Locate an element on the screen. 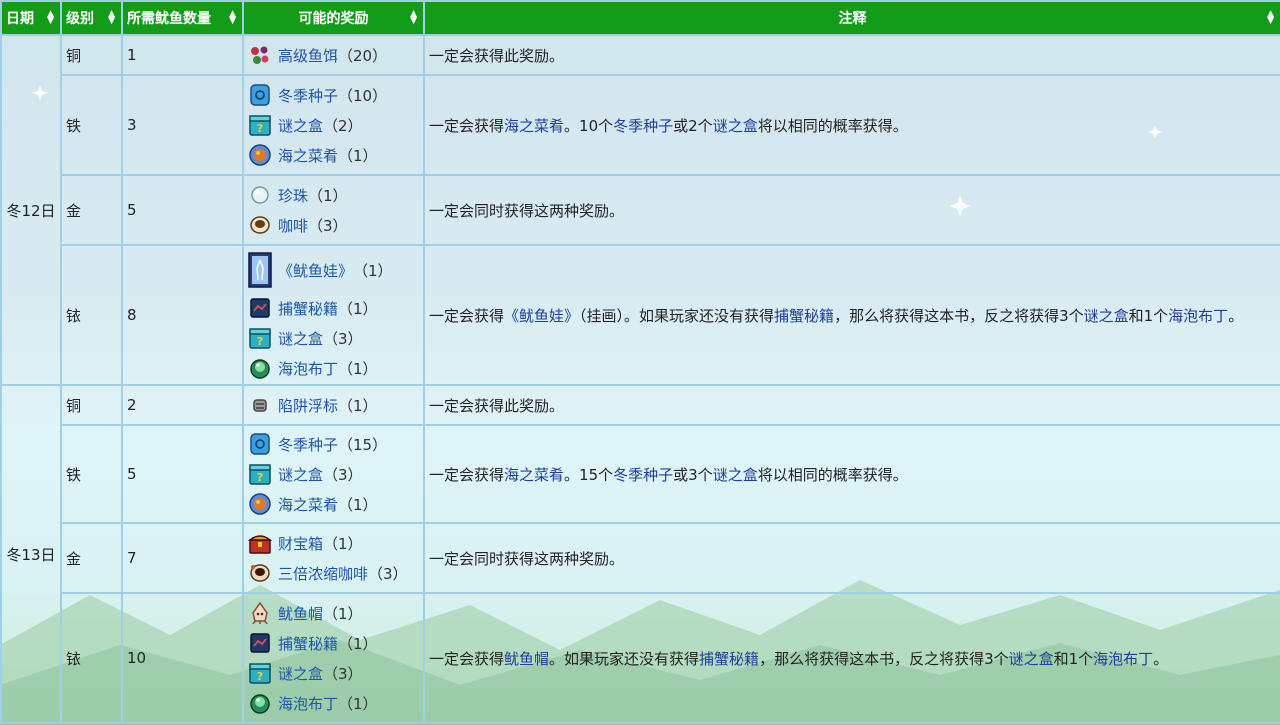 The width and height of the screenshot is (1280, 725). header-level: 级别 ▲ ▼ is located at coordinates (91, 18).